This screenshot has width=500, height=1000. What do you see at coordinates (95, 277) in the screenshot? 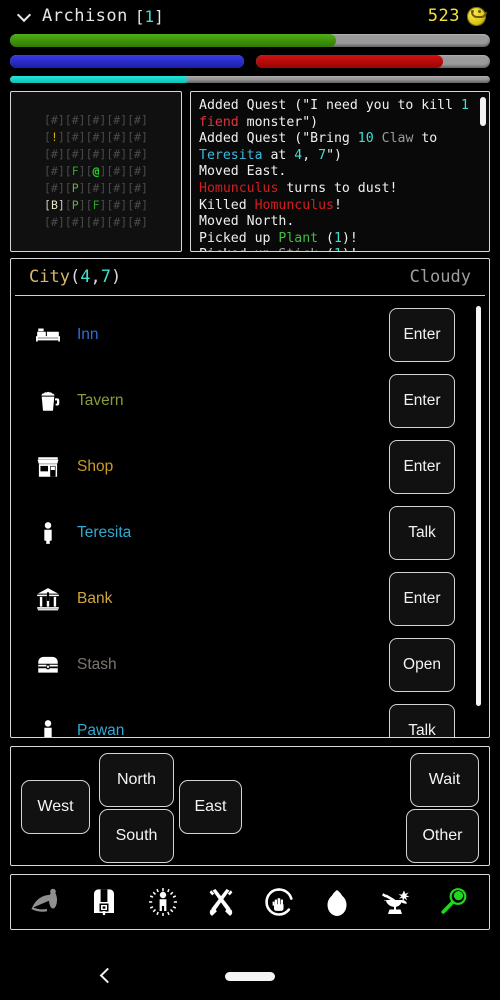
I see `coord-sep: ,` at bounding box center [95, 277].